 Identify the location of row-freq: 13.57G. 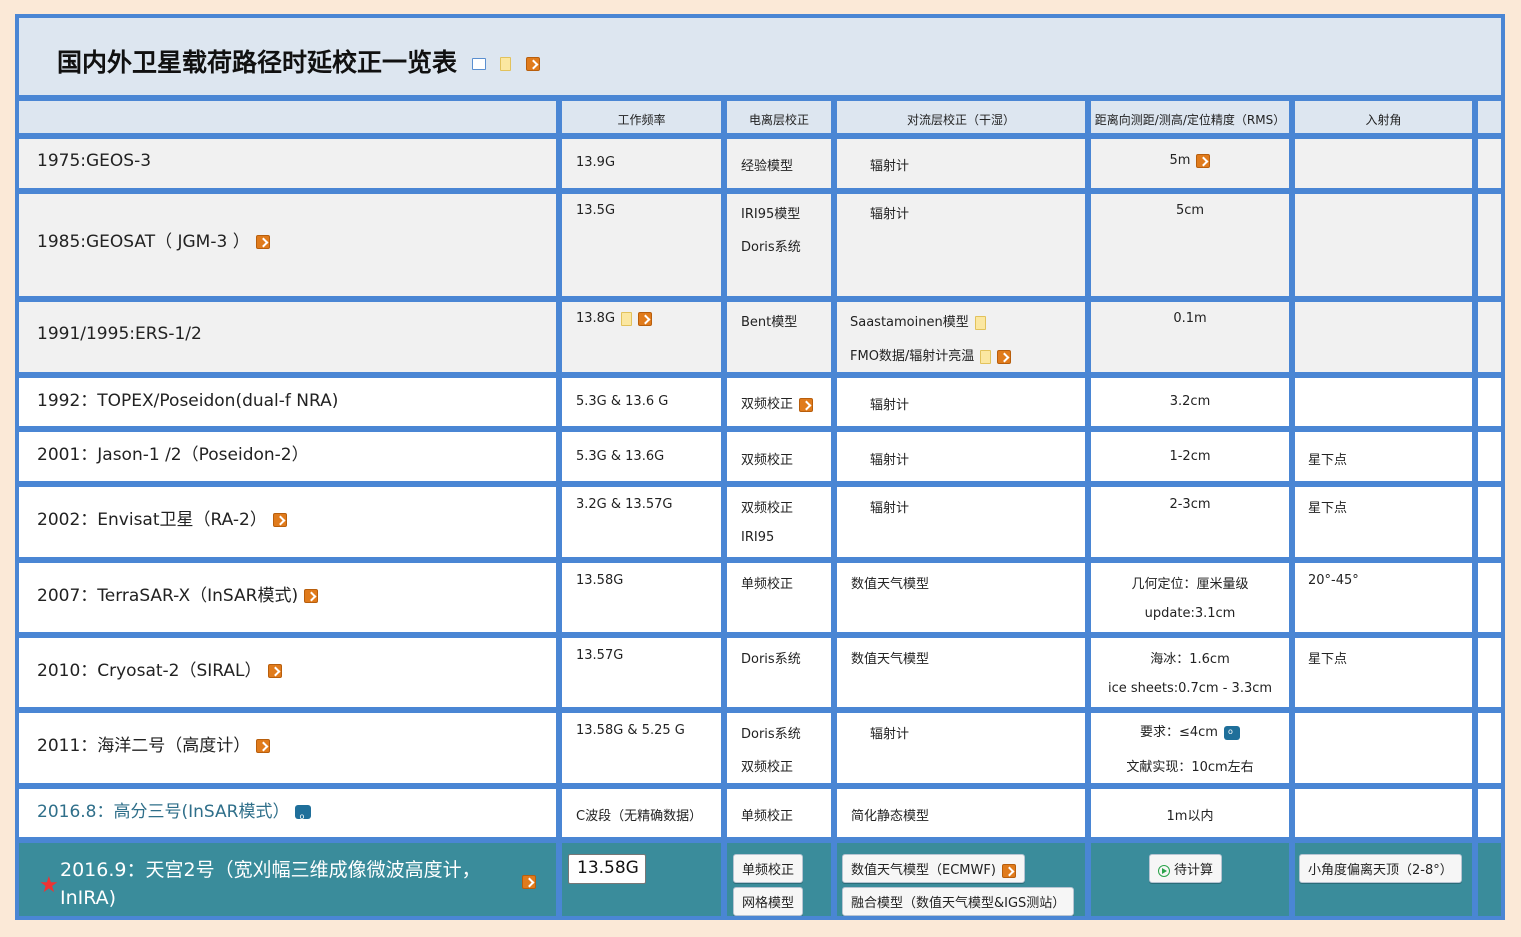
(641, 672).